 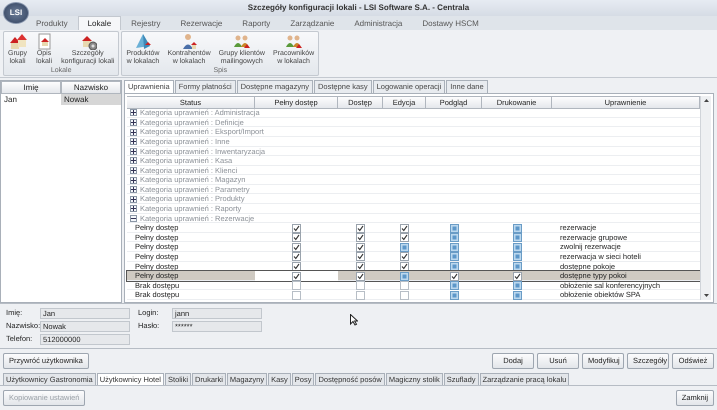 I want to click on person-icon, so click(x=189, y=41).